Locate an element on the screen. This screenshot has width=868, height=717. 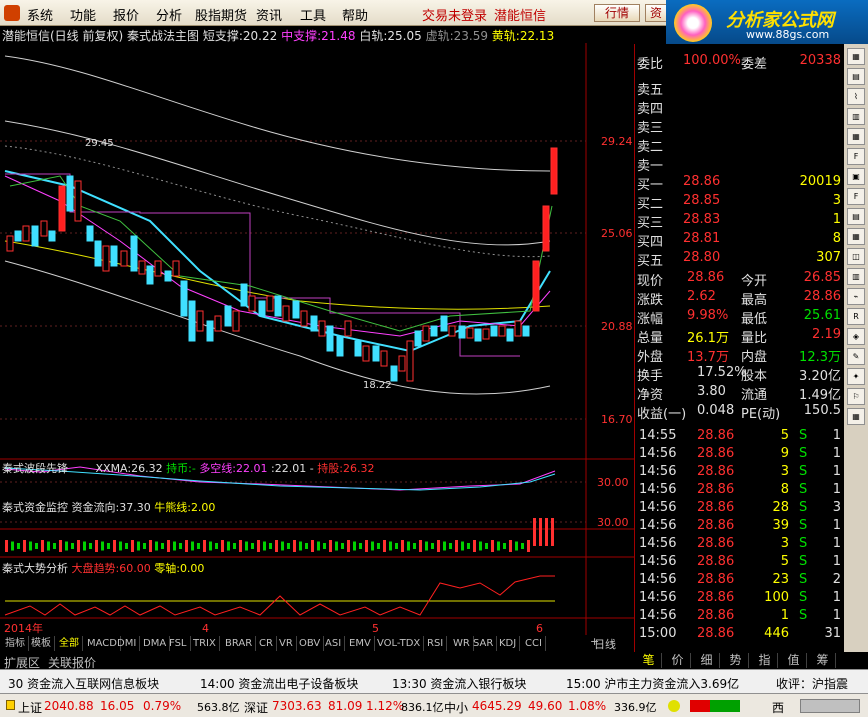
trade-status: 交易未登录 is located at coordinates (454, 14).